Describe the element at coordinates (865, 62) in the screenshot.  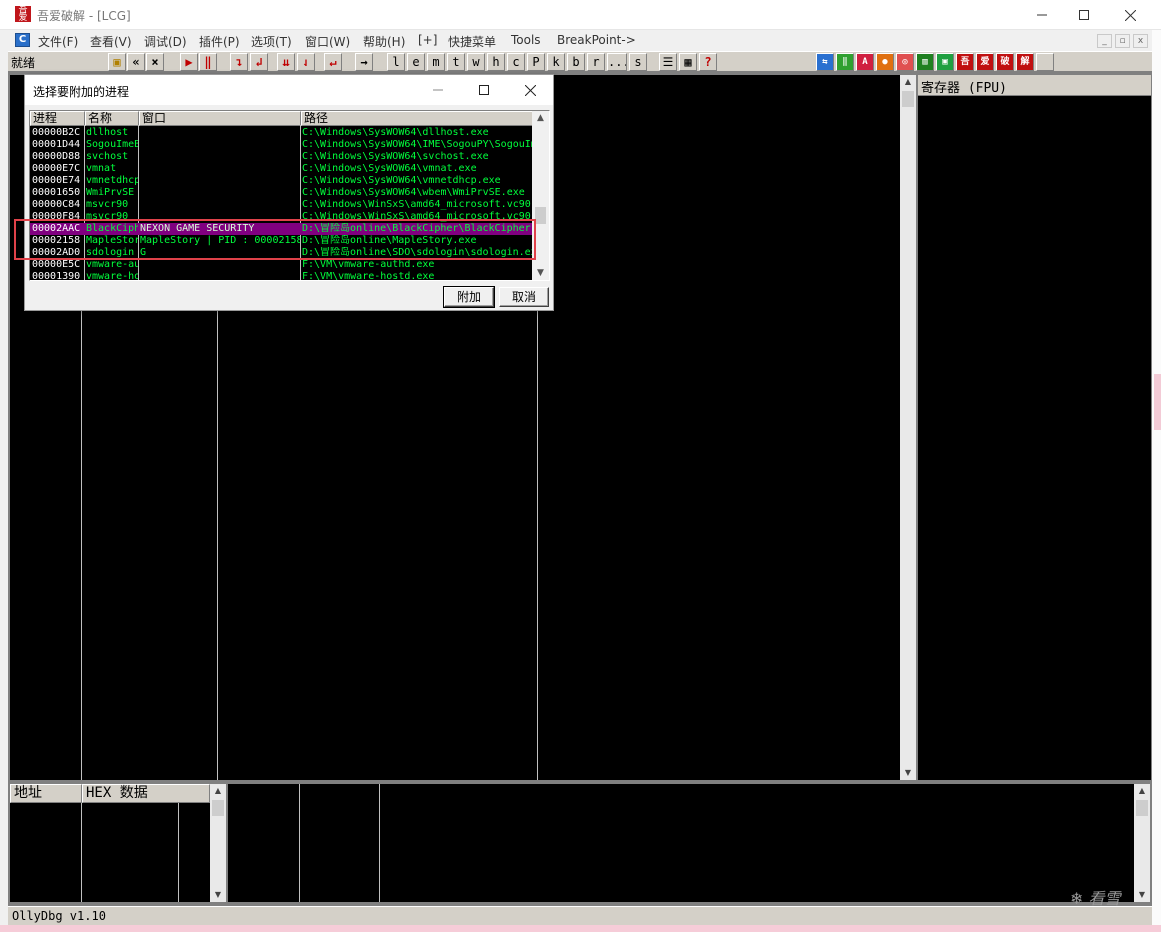
I see `a-plugin-icon: A` at that location.